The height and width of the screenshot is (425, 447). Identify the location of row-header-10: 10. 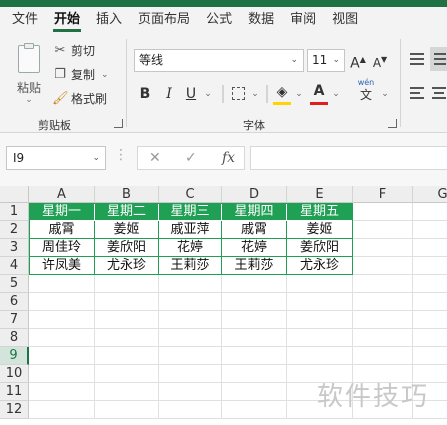
(14, 374).